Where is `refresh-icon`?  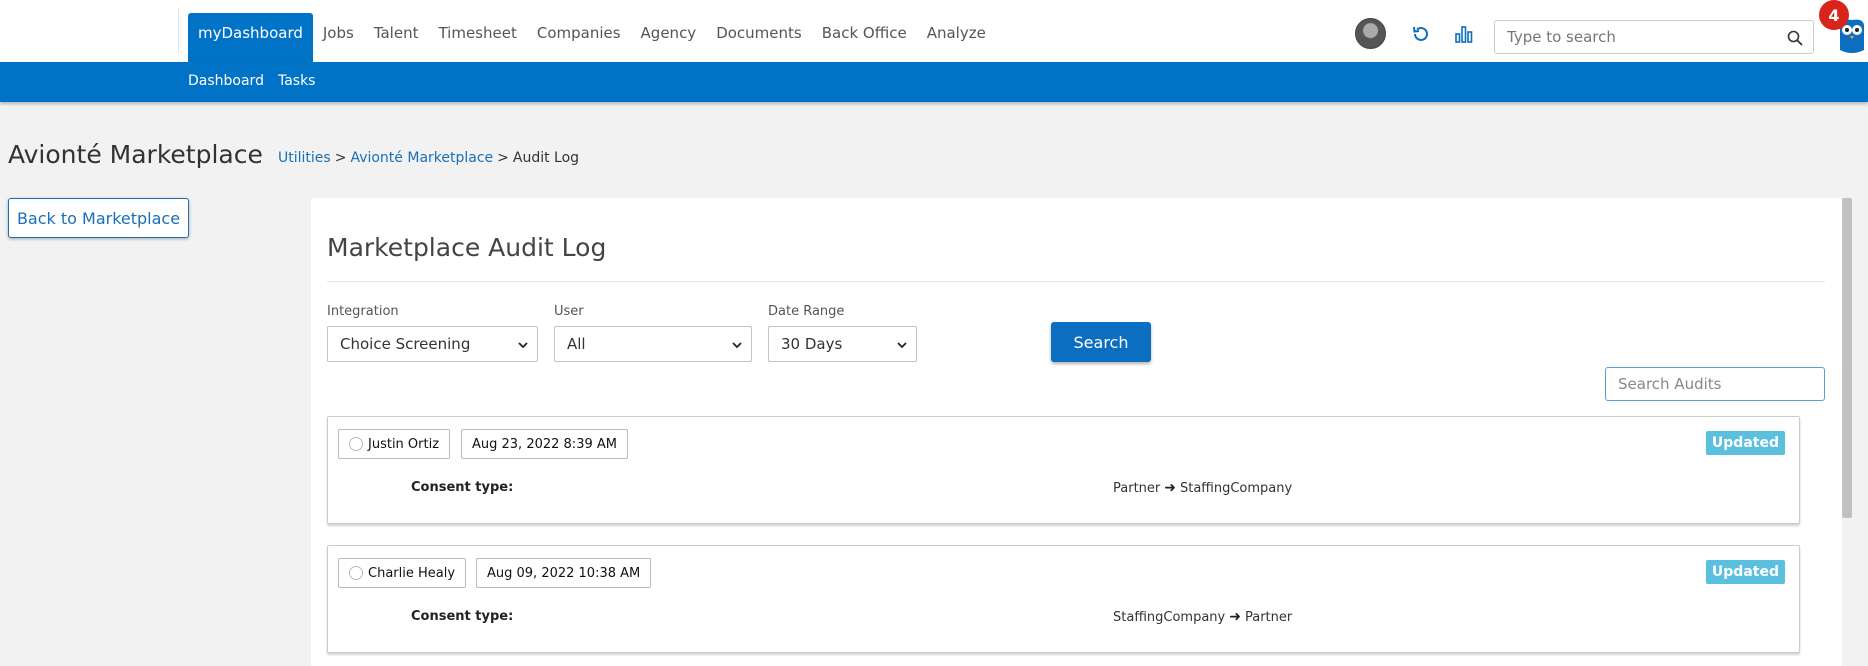
refresh-icon is located at coordinates (1421, 34).